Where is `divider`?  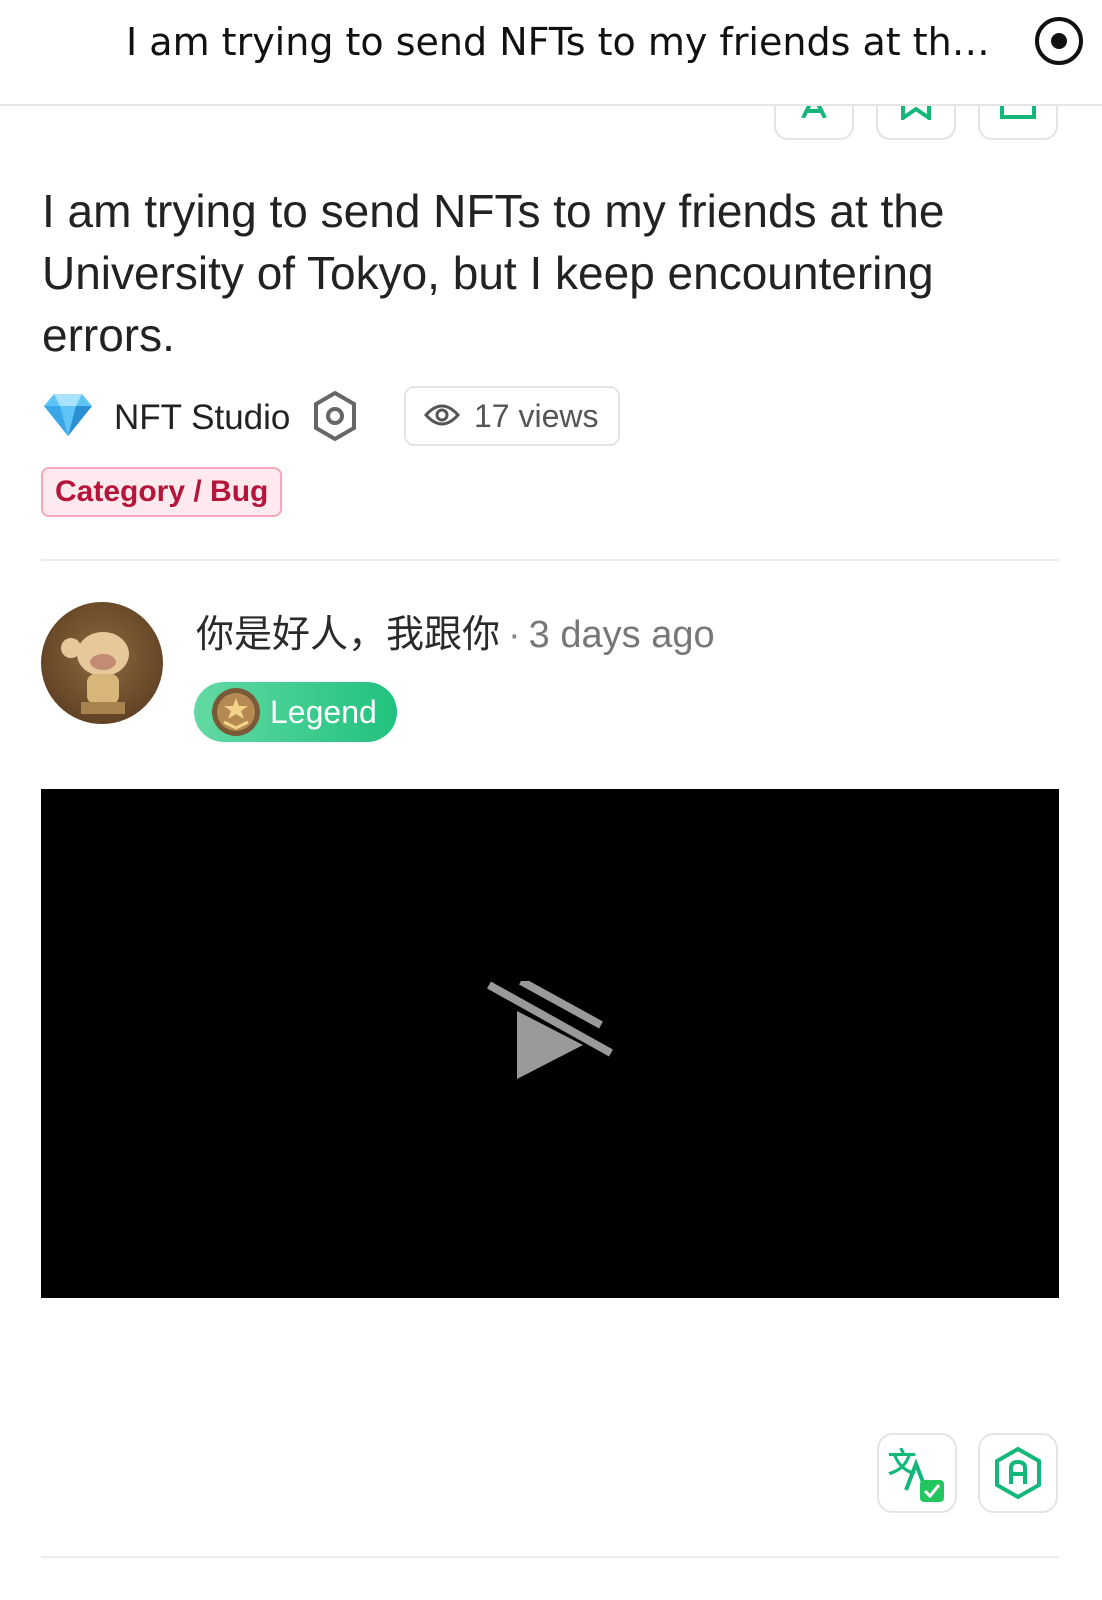
divider is located at coordinates (550, 560).